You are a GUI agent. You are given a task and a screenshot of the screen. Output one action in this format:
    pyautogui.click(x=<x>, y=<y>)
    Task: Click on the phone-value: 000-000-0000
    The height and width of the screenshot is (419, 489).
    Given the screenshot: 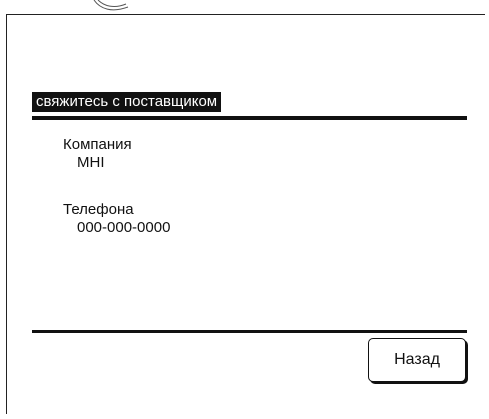 What is the action you would take?
    pyautogui.click(x=124, y=227)
    